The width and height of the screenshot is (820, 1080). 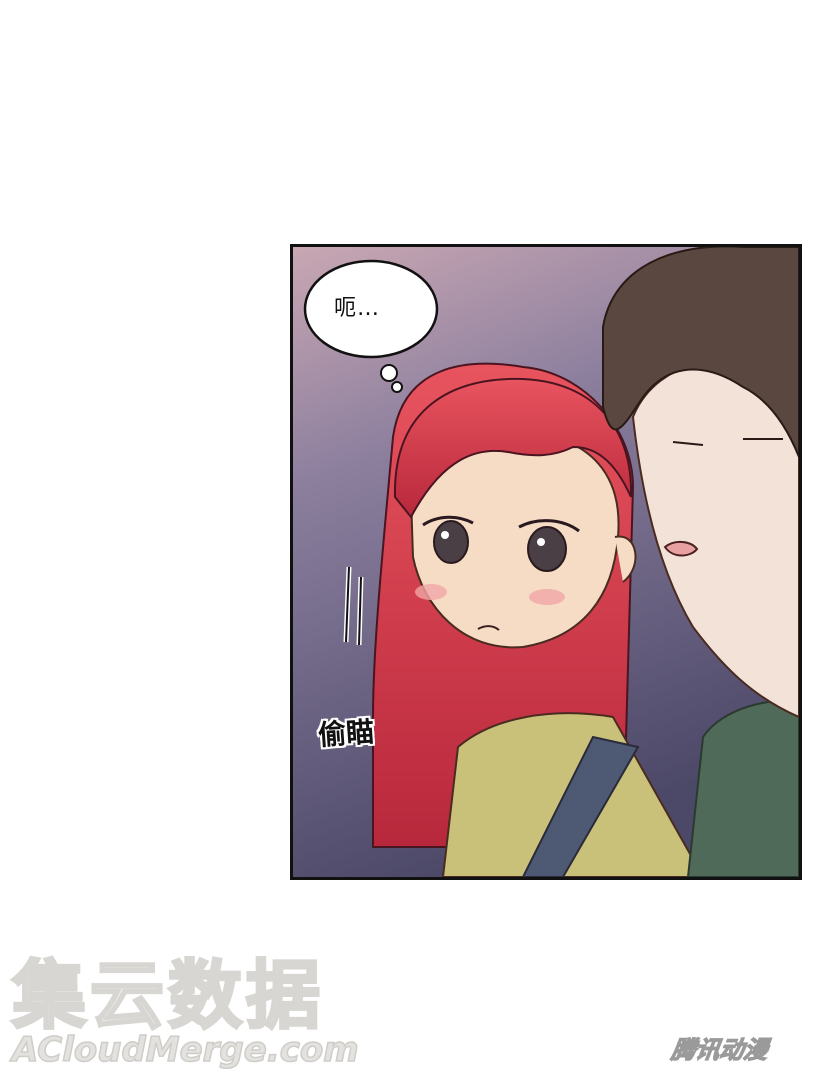 What do you see at coordinates (185, 1050) in the screenshot?
I see `watermark-en: ACloudMerge.com` at bounding box center [185, 1050].